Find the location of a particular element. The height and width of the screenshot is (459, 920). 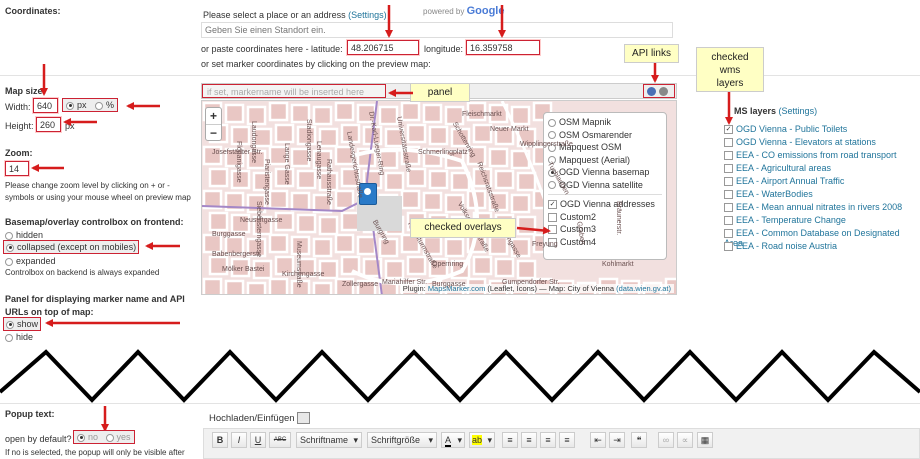

bold-button: B is located at coordinates (220, 440).